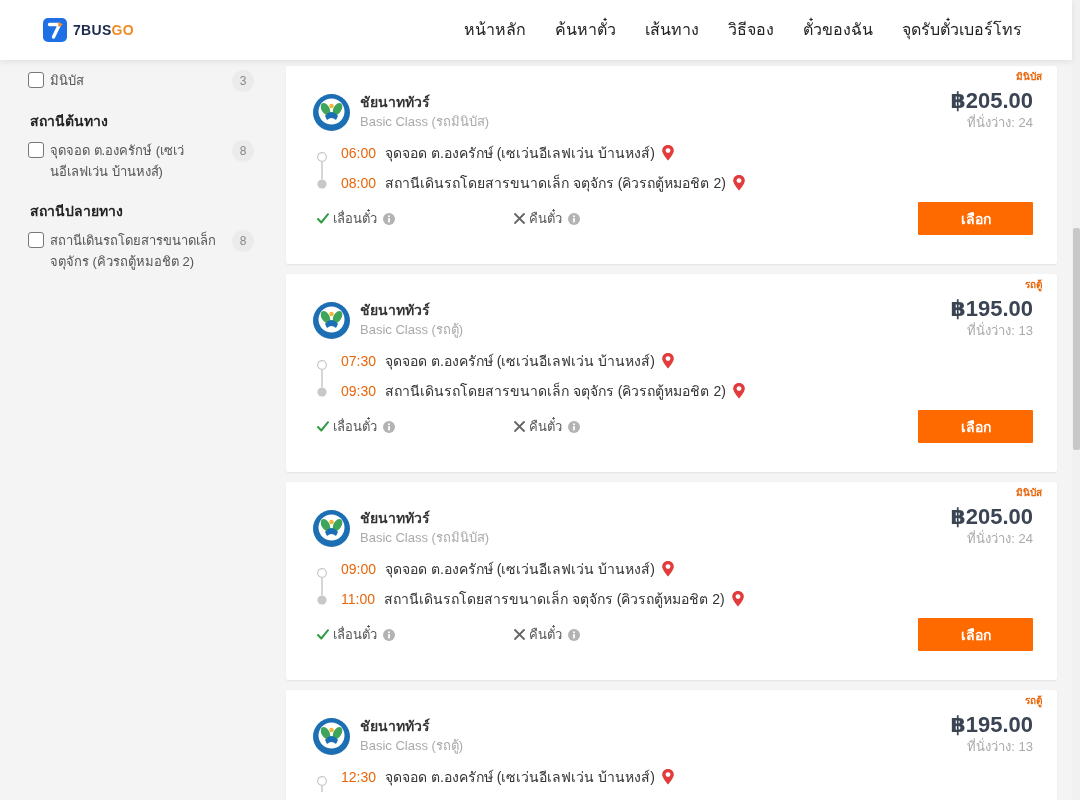 Image resolution: width=1080 pixels, height=800 pixels. Describe the element at coordinates (672, 30) in the screenshot. I see `nav-link: เส้นทาง` at that location.